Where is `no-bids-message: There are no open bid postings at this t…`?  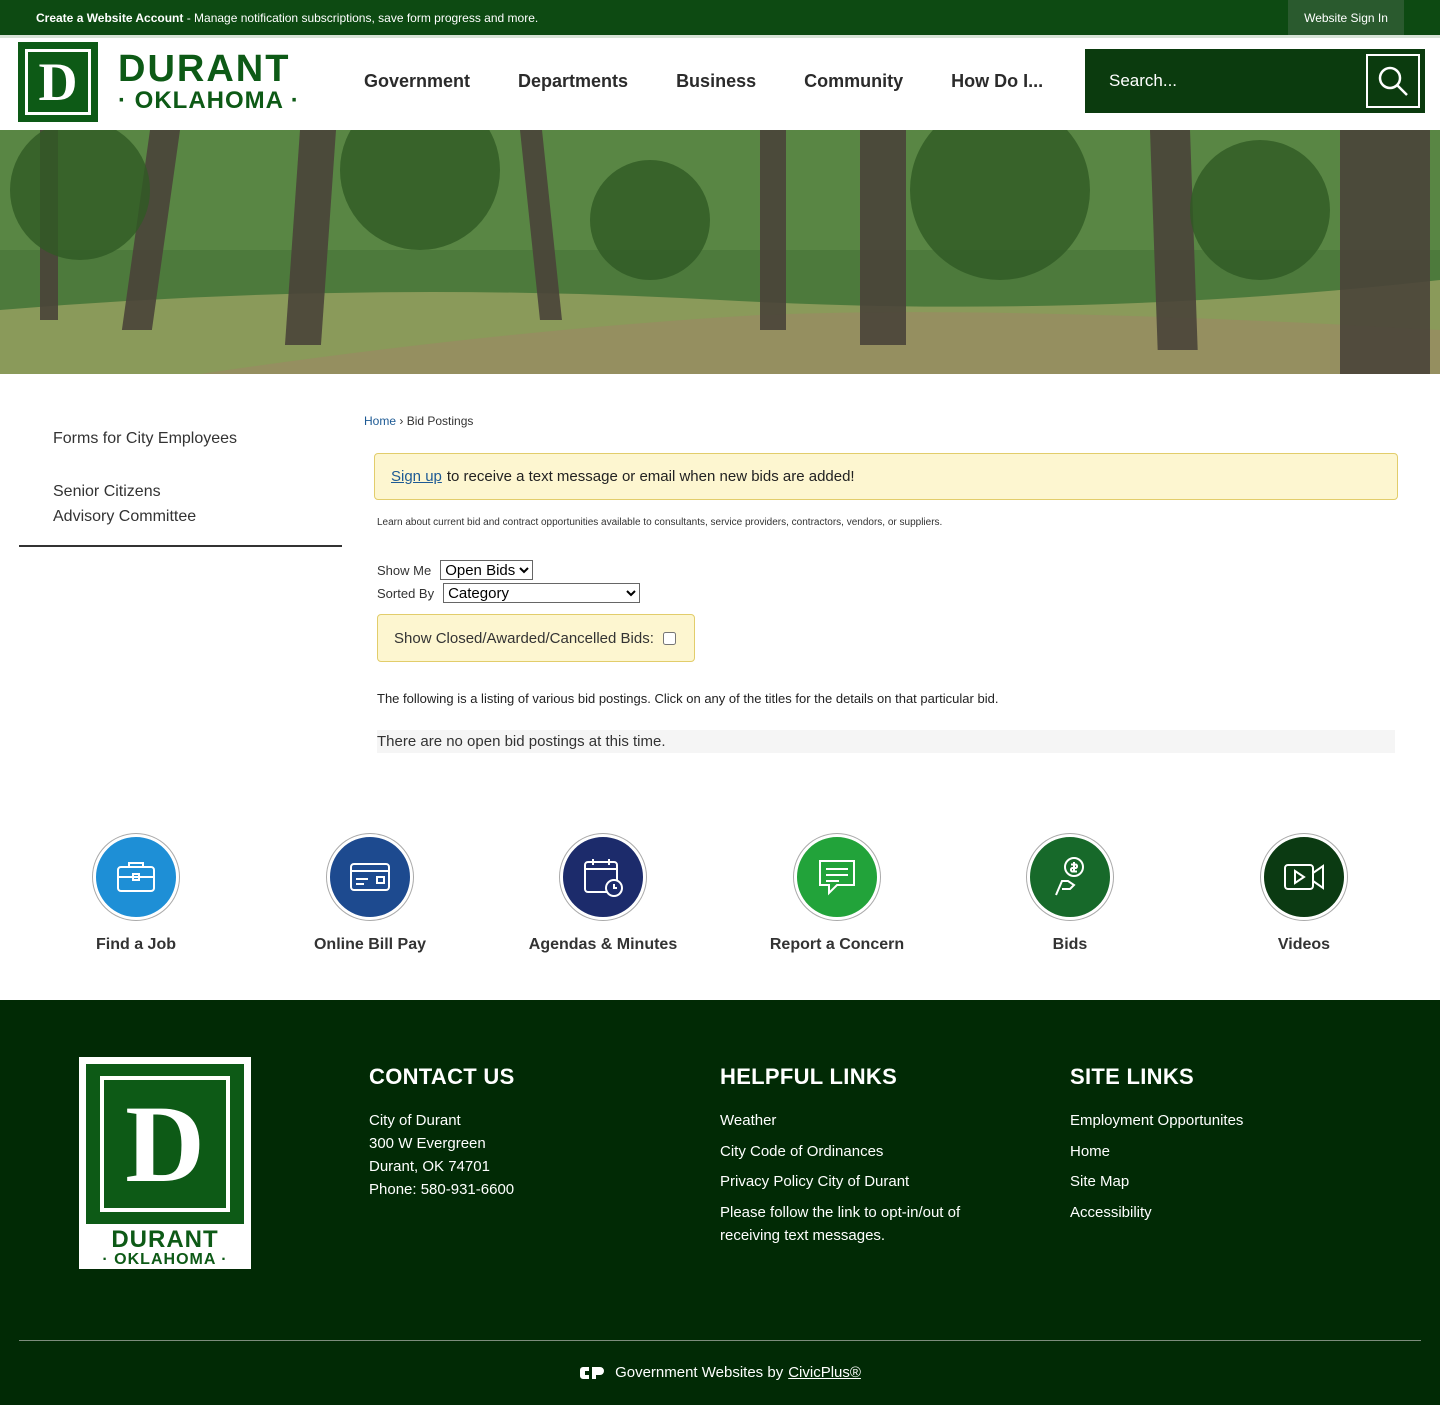 no-bids-message: There are no open bid postings at this t… is located at coordinates (886, 741).